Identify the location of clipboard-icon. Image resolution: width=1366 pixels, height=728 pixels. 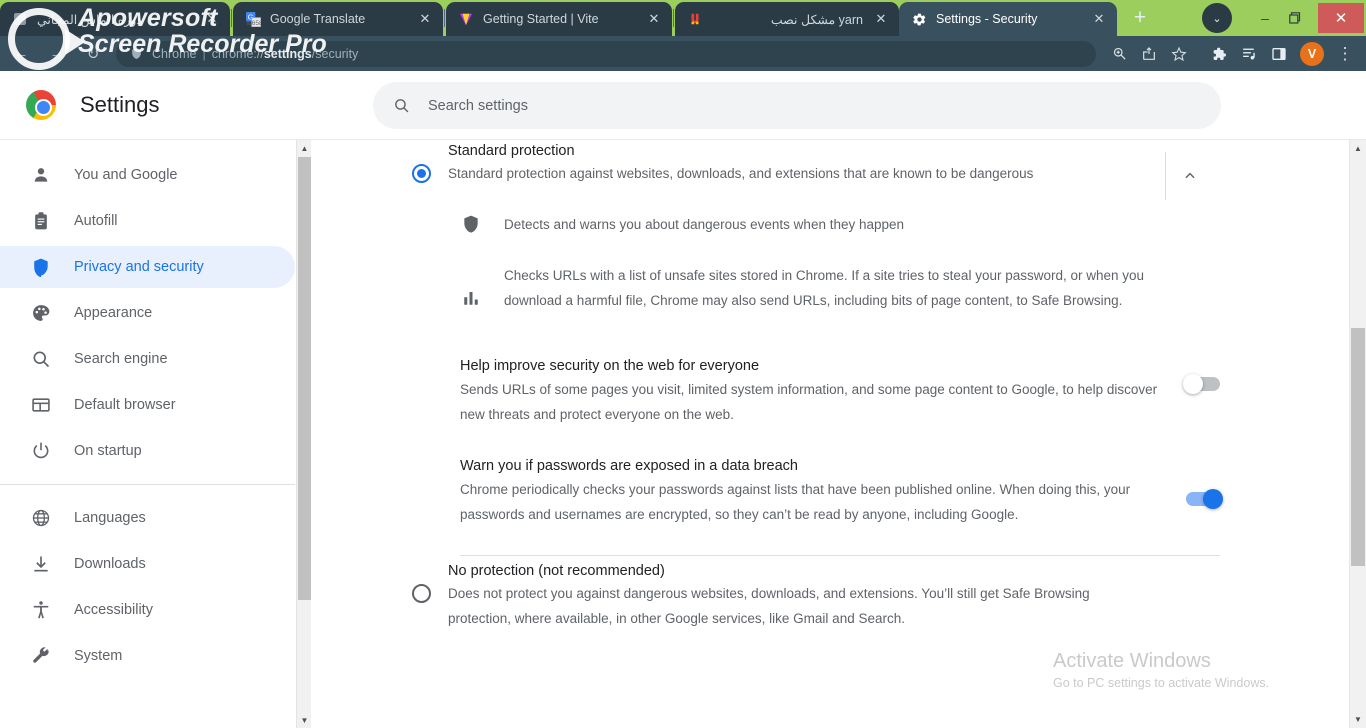
(41, 221).